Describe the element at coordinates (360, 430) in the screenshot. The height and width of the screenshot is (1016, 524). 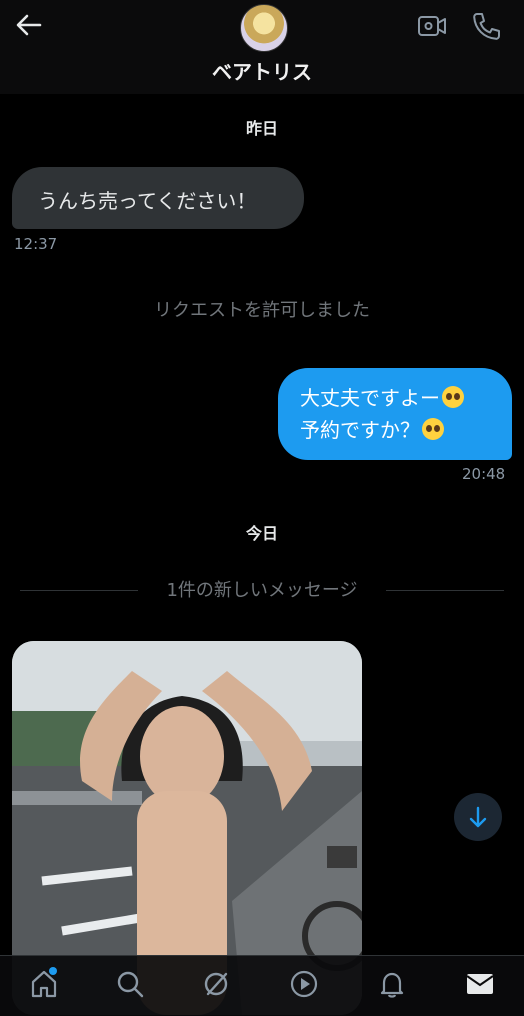
I see `outgoing-message-line2: 予約ですか？` at that location.